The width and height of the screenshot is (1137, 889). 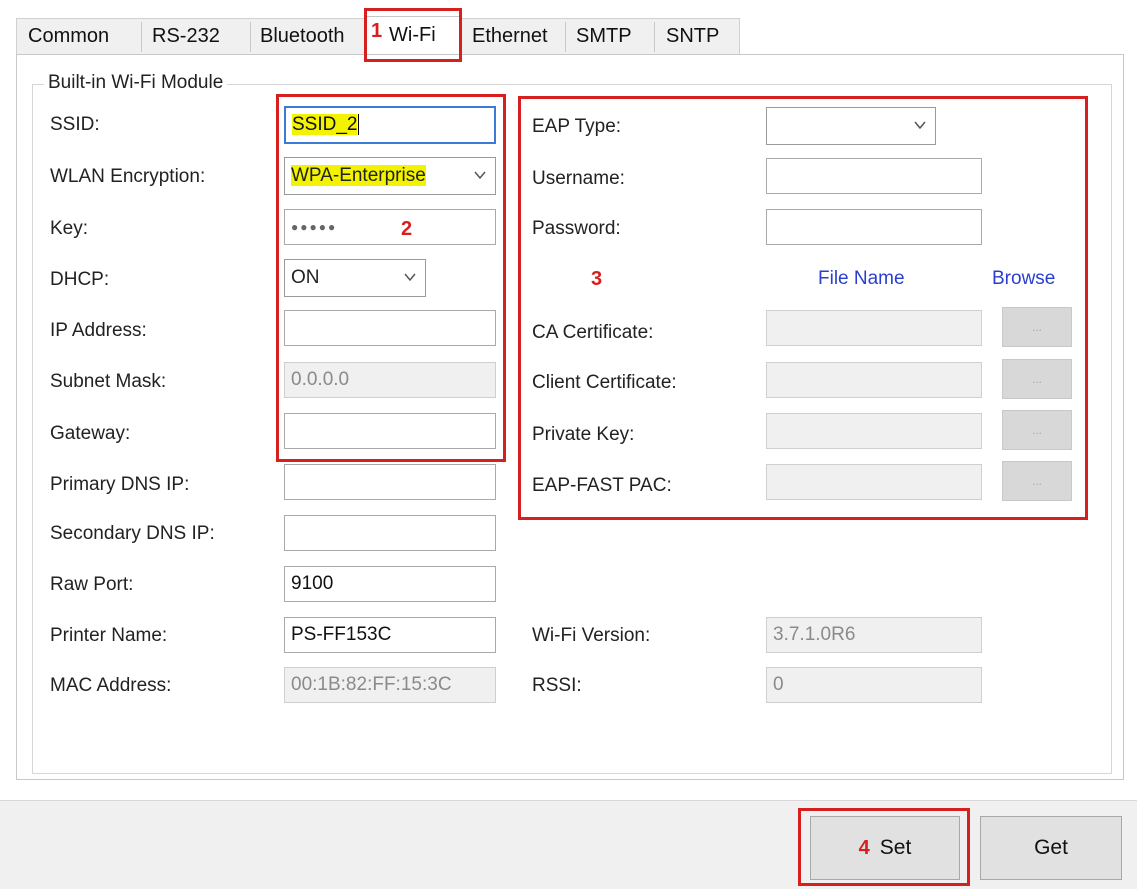 I want to click on mac-address-label: MAC Address:, so click(x=111, y=685).